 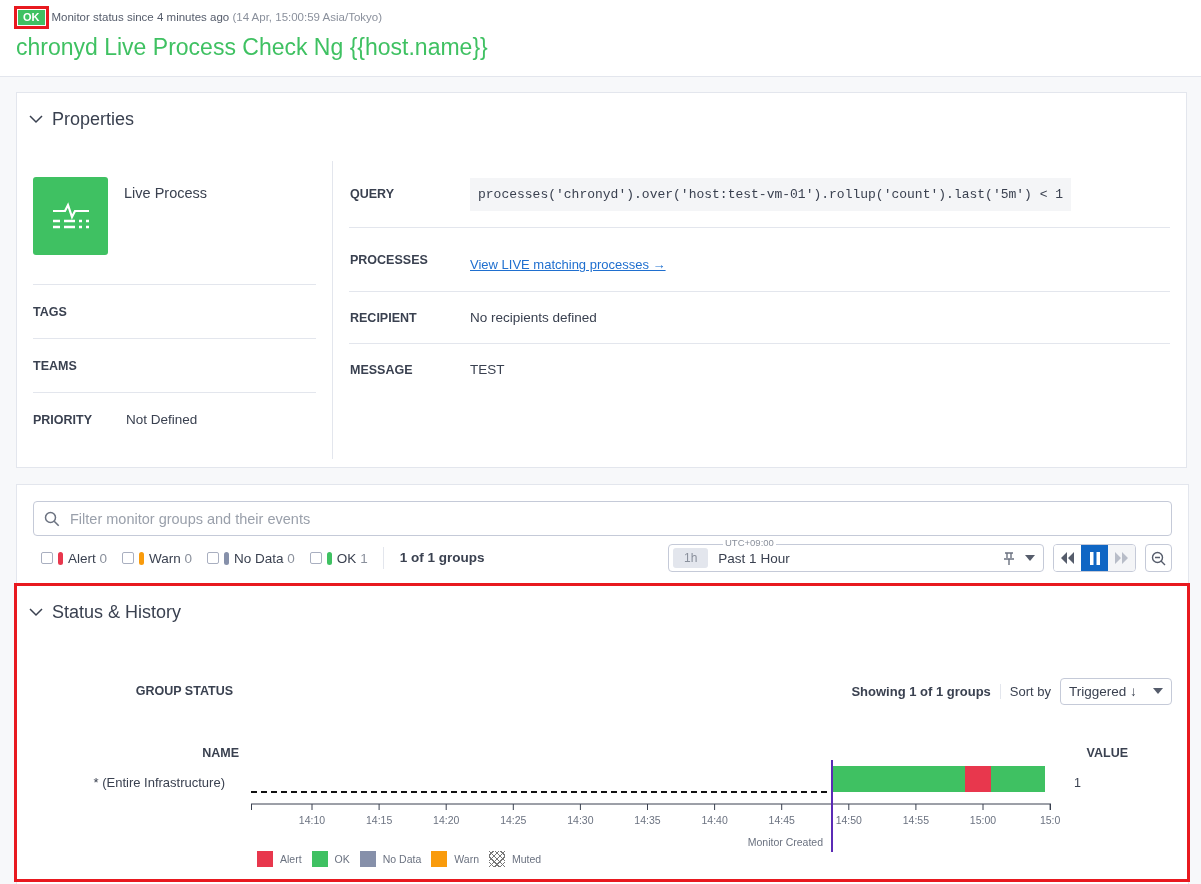 I want to click on field-label: MESSAGE, so click(x=382, y=369).